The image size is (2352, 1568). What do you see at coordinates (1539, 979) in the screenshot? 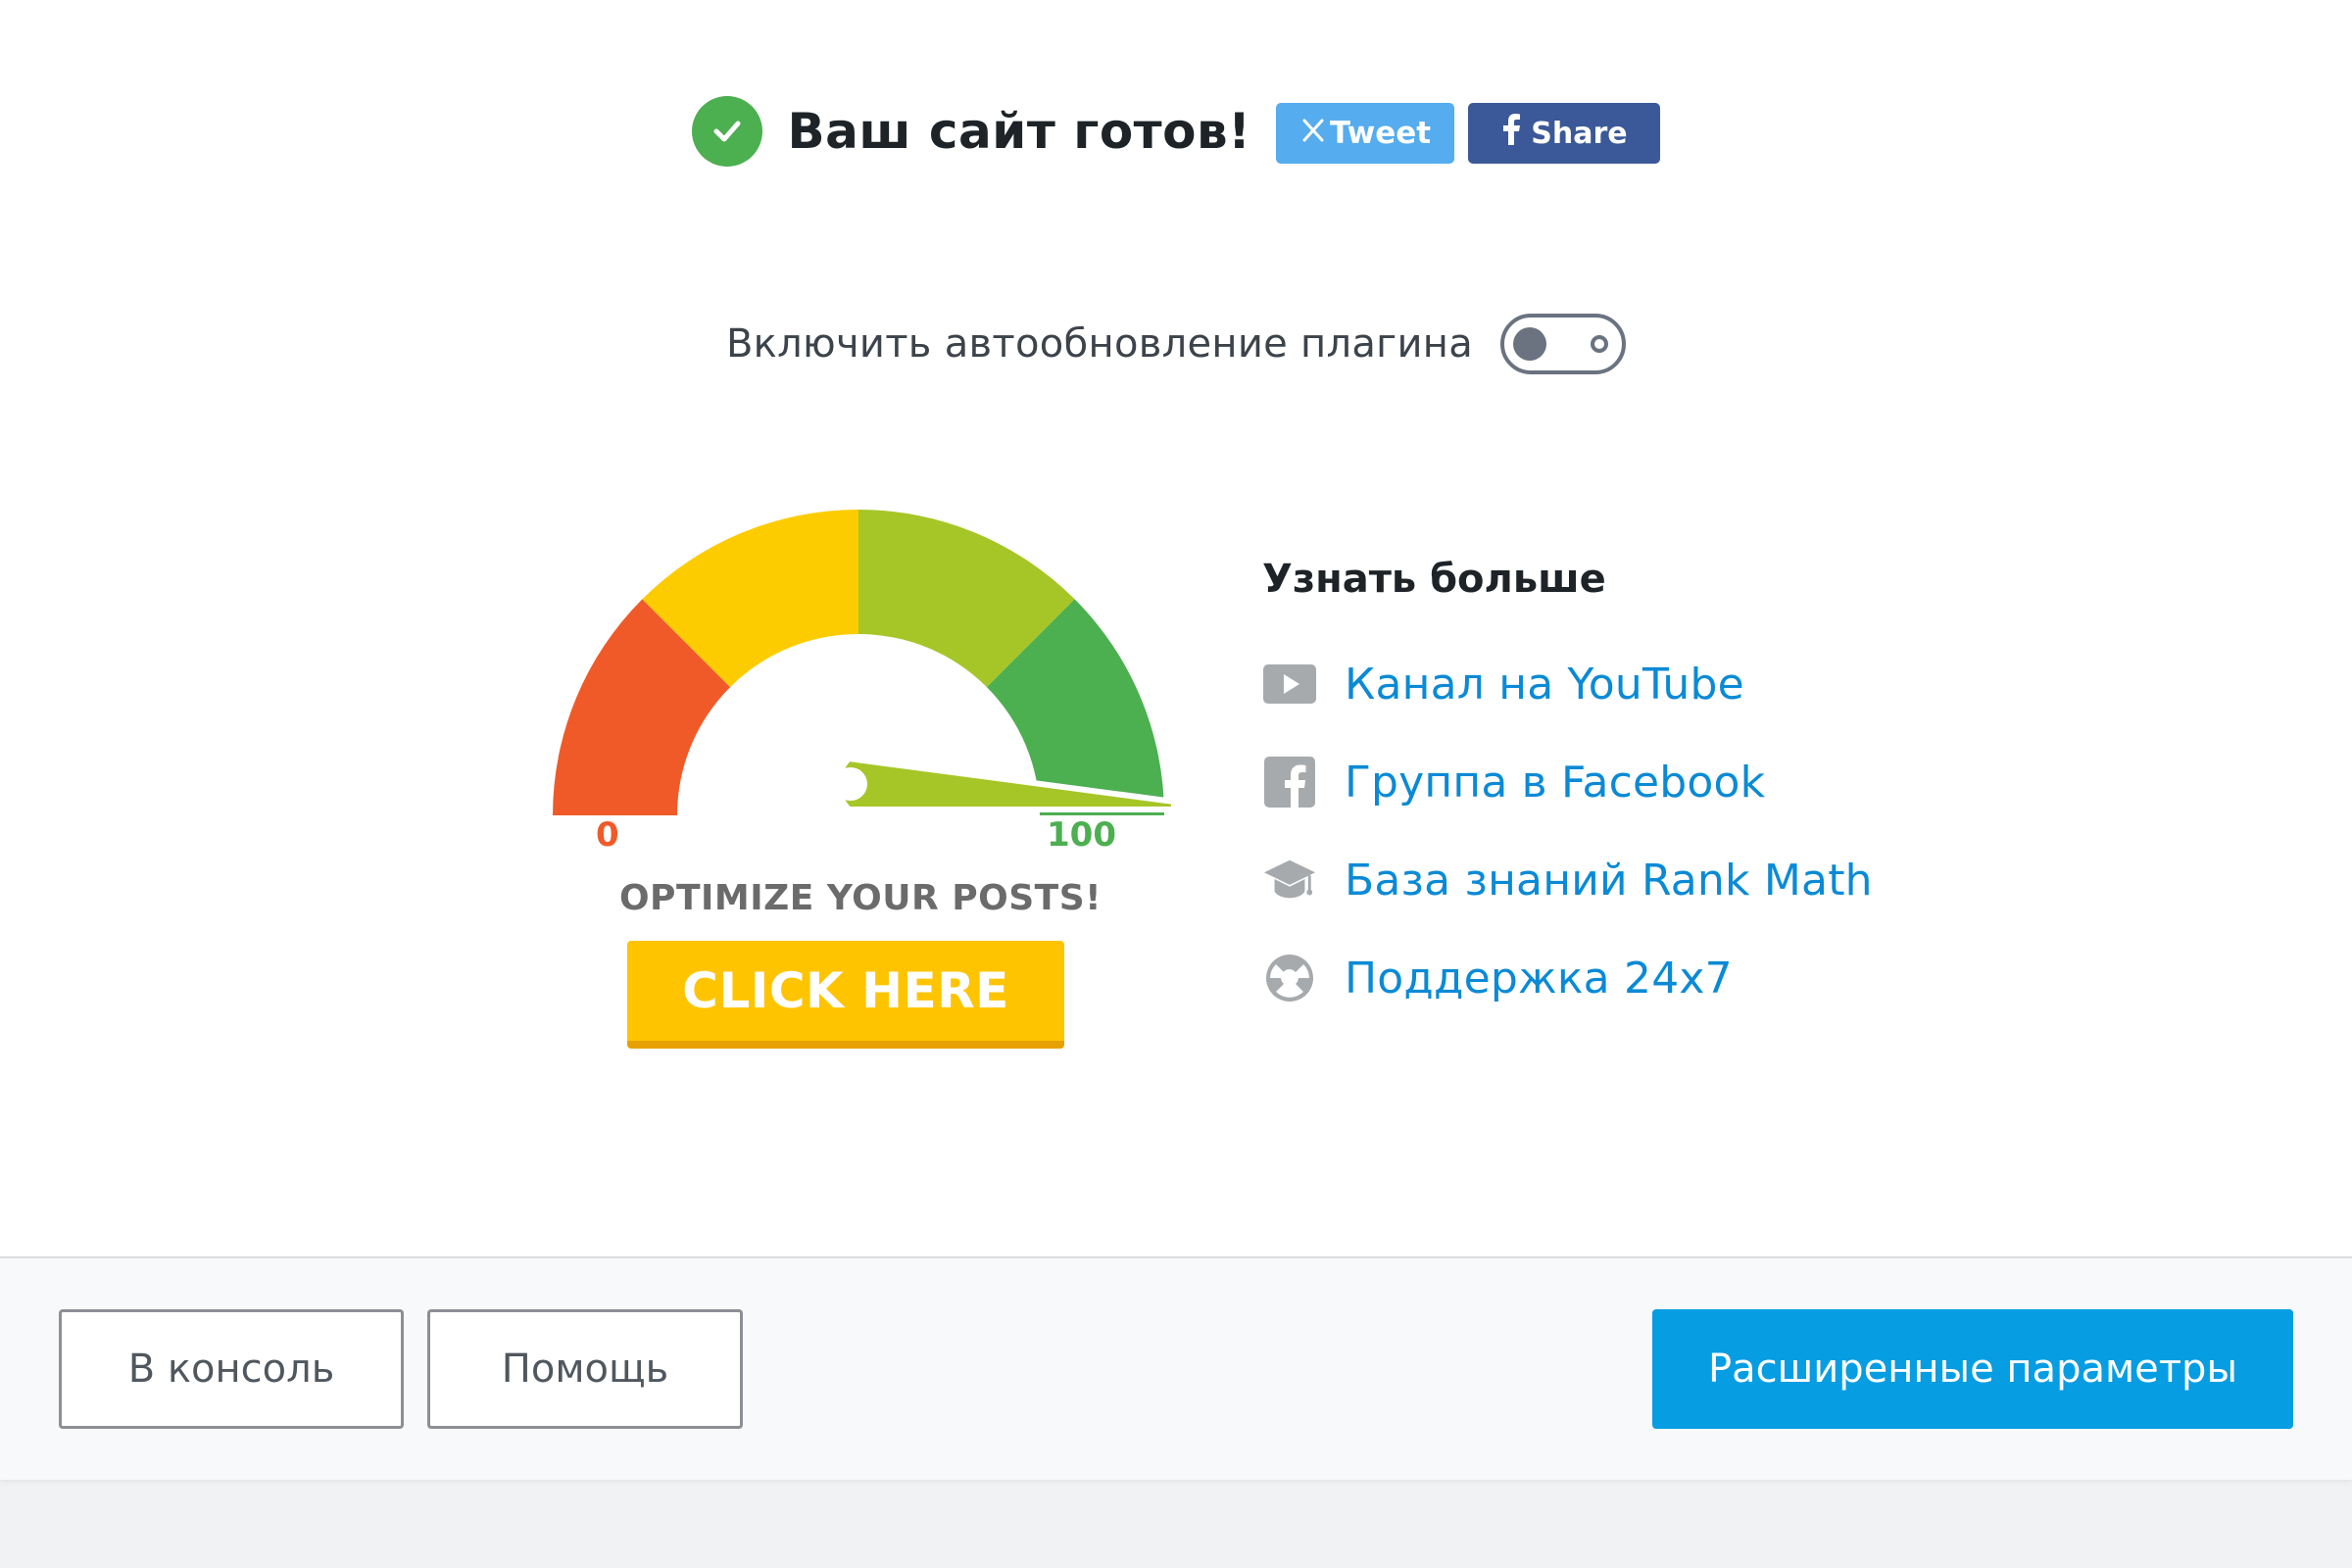
I see `support-link: Поддержка 24x7` at bounding box center [1539, 979].